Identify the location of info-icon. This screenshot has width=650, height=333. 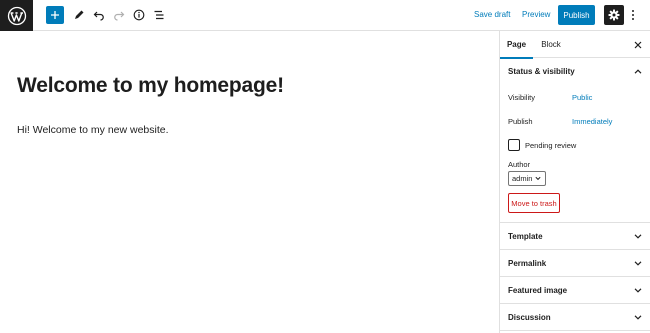
(139, 15).